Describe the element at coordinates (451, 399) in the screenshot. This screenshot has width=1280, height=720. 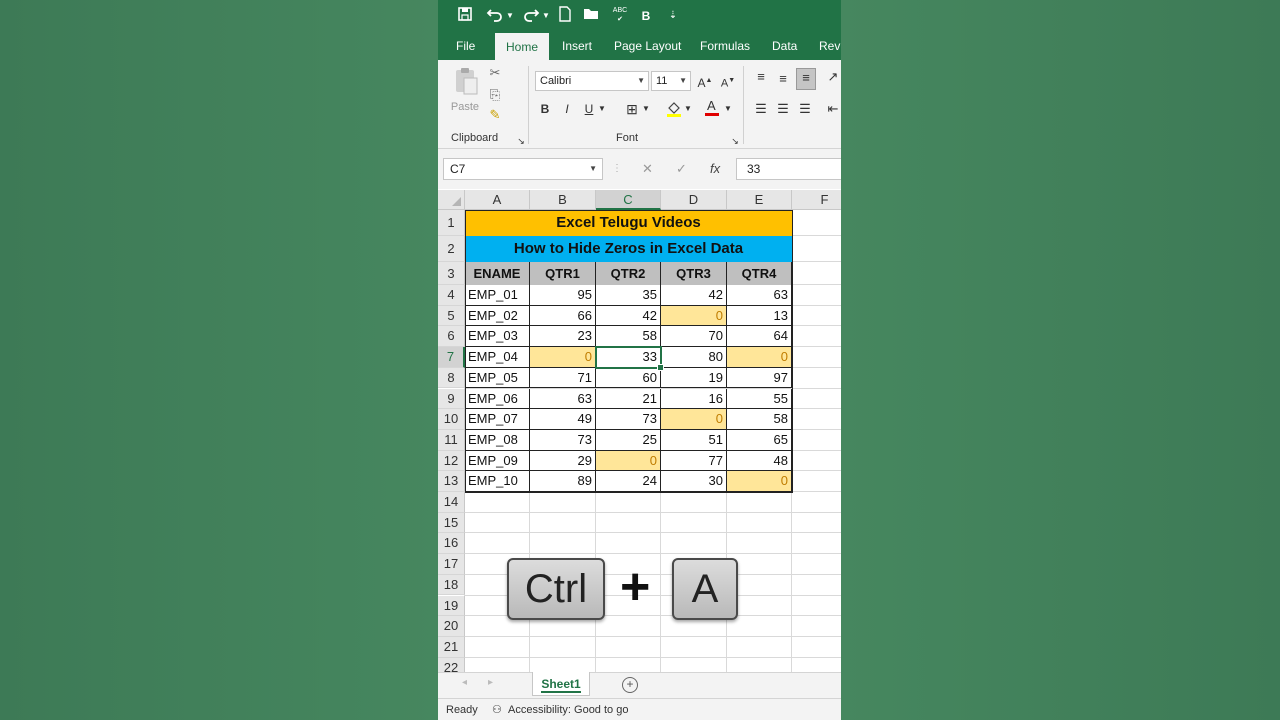
I see `row-header-9: 9` at that location.